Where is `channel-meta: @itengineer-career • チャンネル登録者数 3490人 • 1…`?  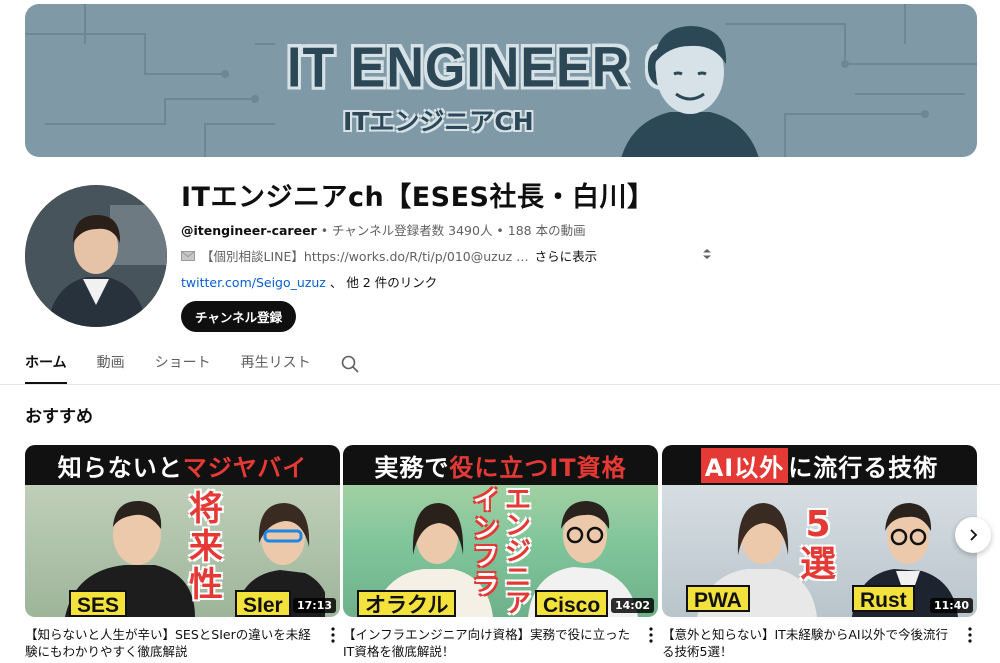 channel-meta: @itengineer-career • チャンネル登録者数 3490人 • 1… is located at coordinates (383, 229).